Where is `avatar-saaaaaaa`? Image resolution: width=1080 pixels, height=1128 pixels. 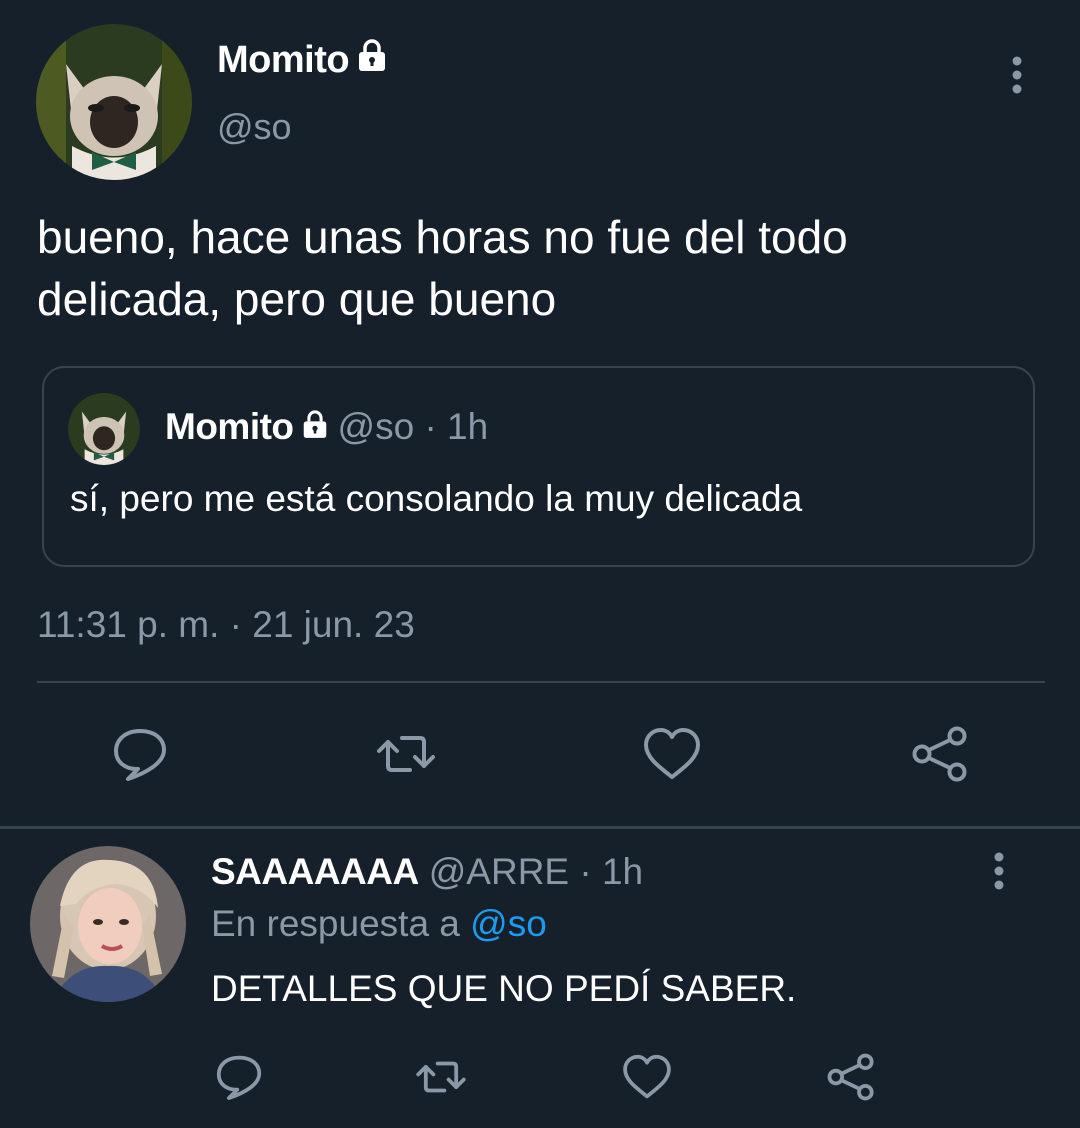 avatar-saaaaaaa is located at coordinates (108, 924).